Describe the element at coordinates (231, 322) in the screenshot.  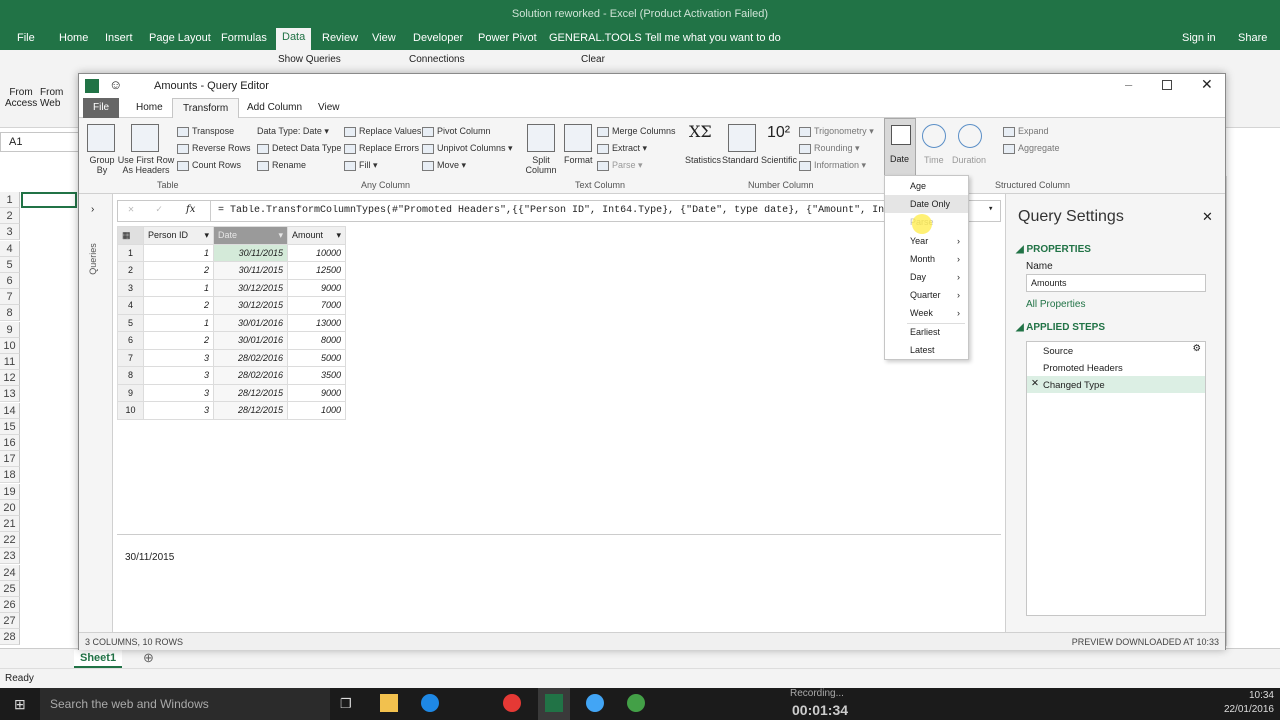
I see `table-row: 5 1 30/01/2016 13000` at that location.